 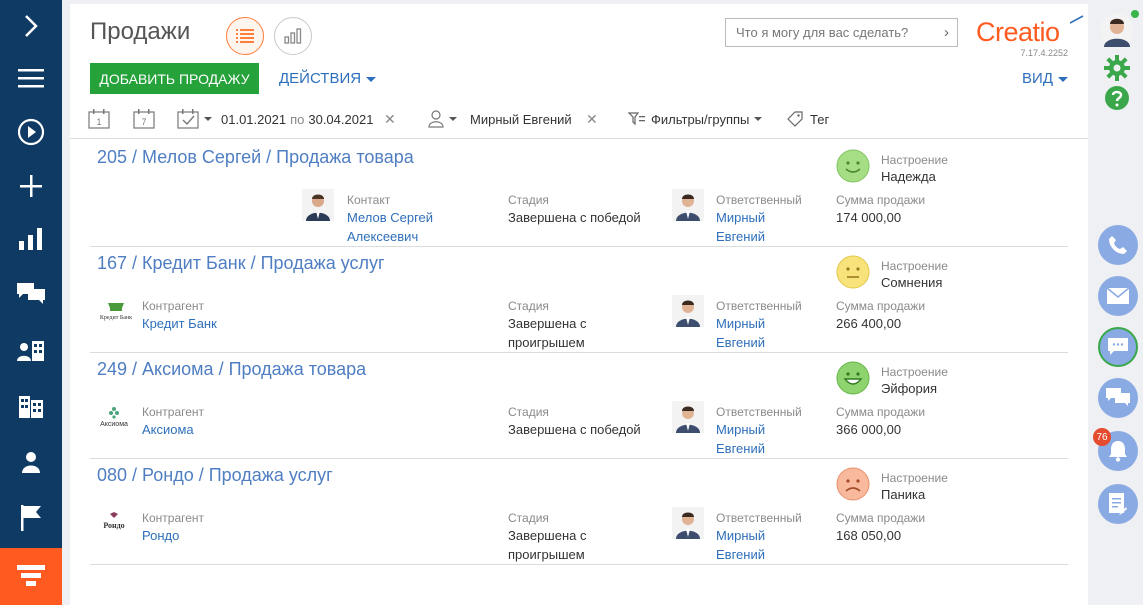 I want to click on filters-groups-button: Фильтры/группы, so click(x=695, y=119).